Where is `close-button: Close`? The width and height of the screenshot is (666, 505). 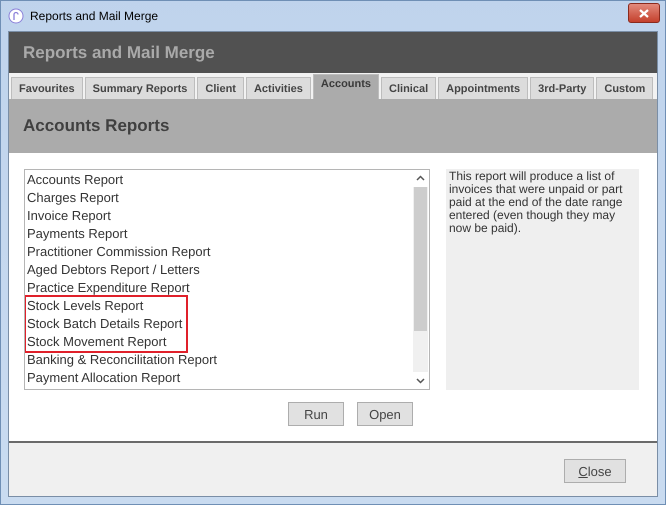
close-button: Close is located at coordinates (595, 471).